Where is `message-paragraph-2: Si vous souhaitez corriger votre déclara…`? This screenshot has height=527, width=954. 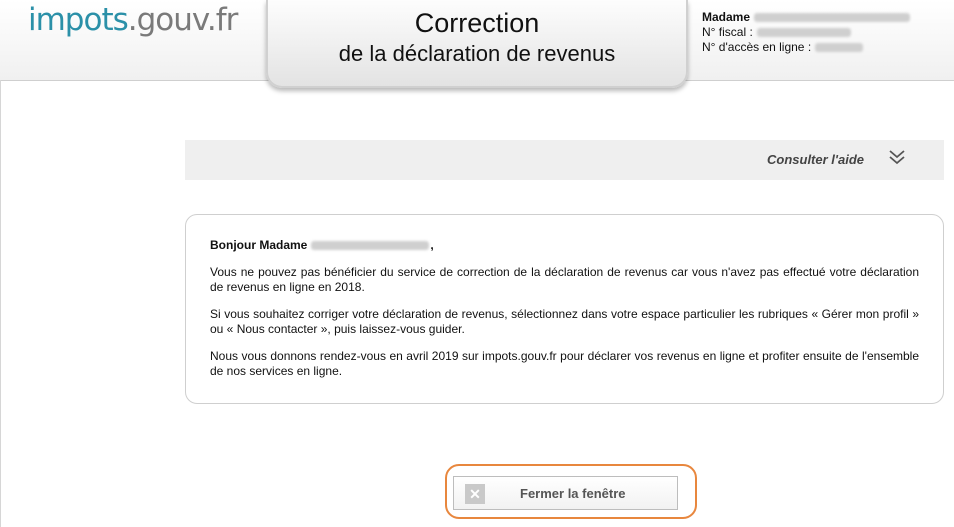 message-paragraph-2: Si vous souhaitez corriger votre déclara… is located at coordinates (564, 321).